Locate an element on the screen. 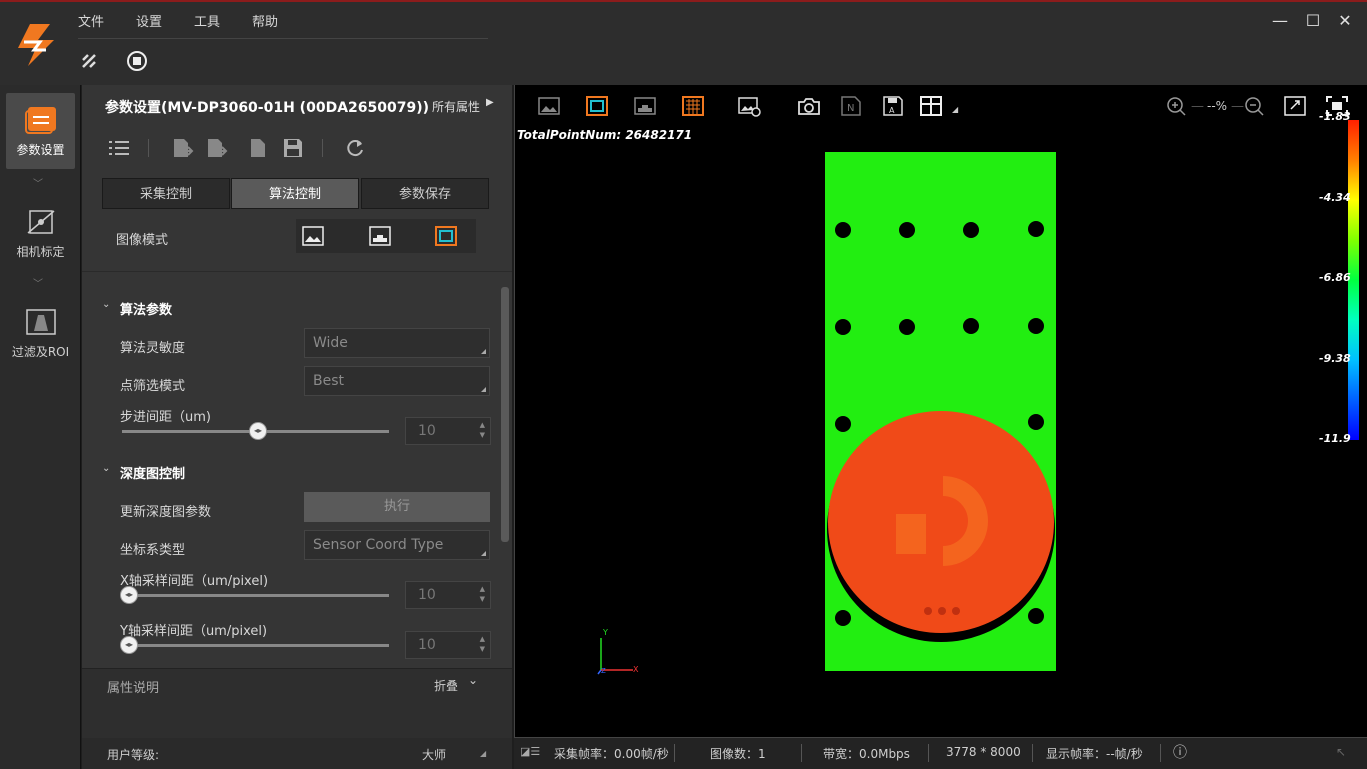 The height and width of the screenshot is (769, 1367). info-icon: ⓘ is located at coordinates (1180, 752).